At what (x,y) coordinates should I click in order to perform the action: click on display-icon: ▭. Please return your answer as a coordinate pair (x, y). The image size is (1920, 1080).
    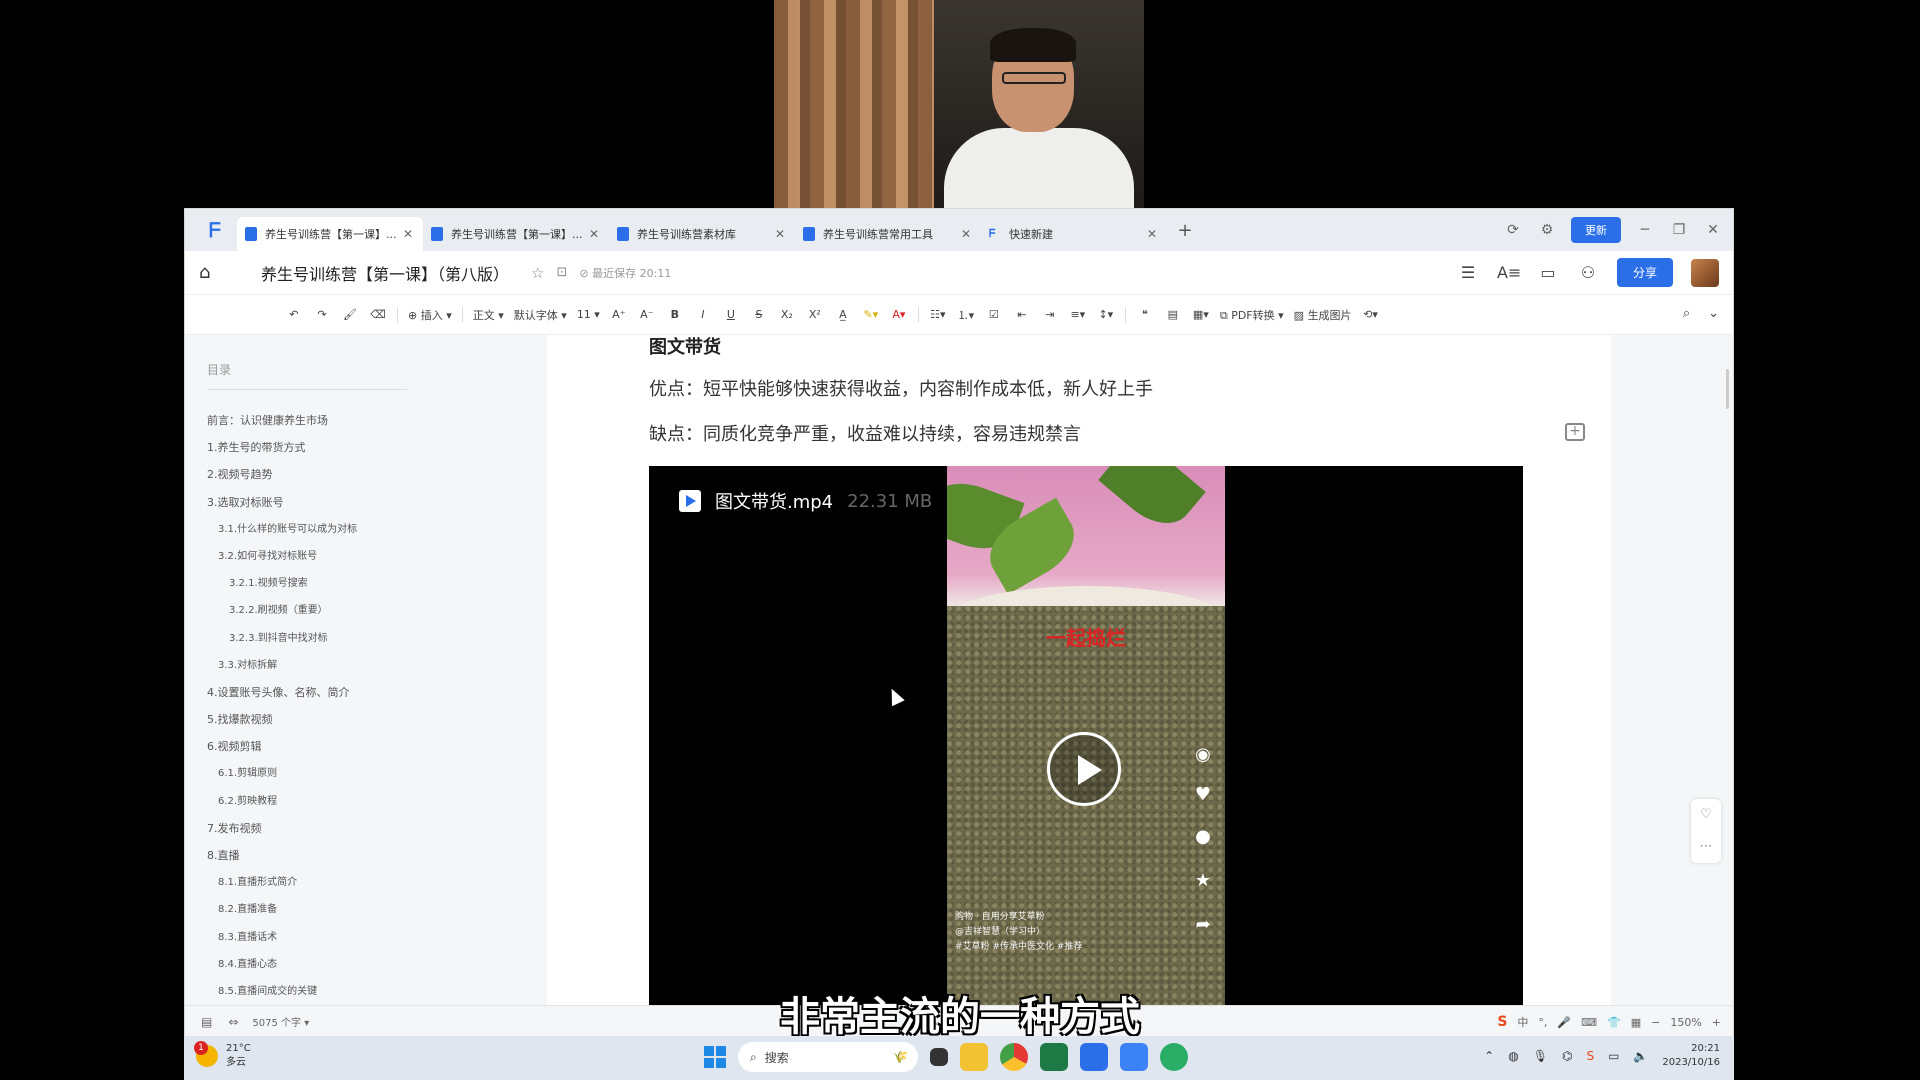
    Looking at the image, I should click on (1613, 1056).